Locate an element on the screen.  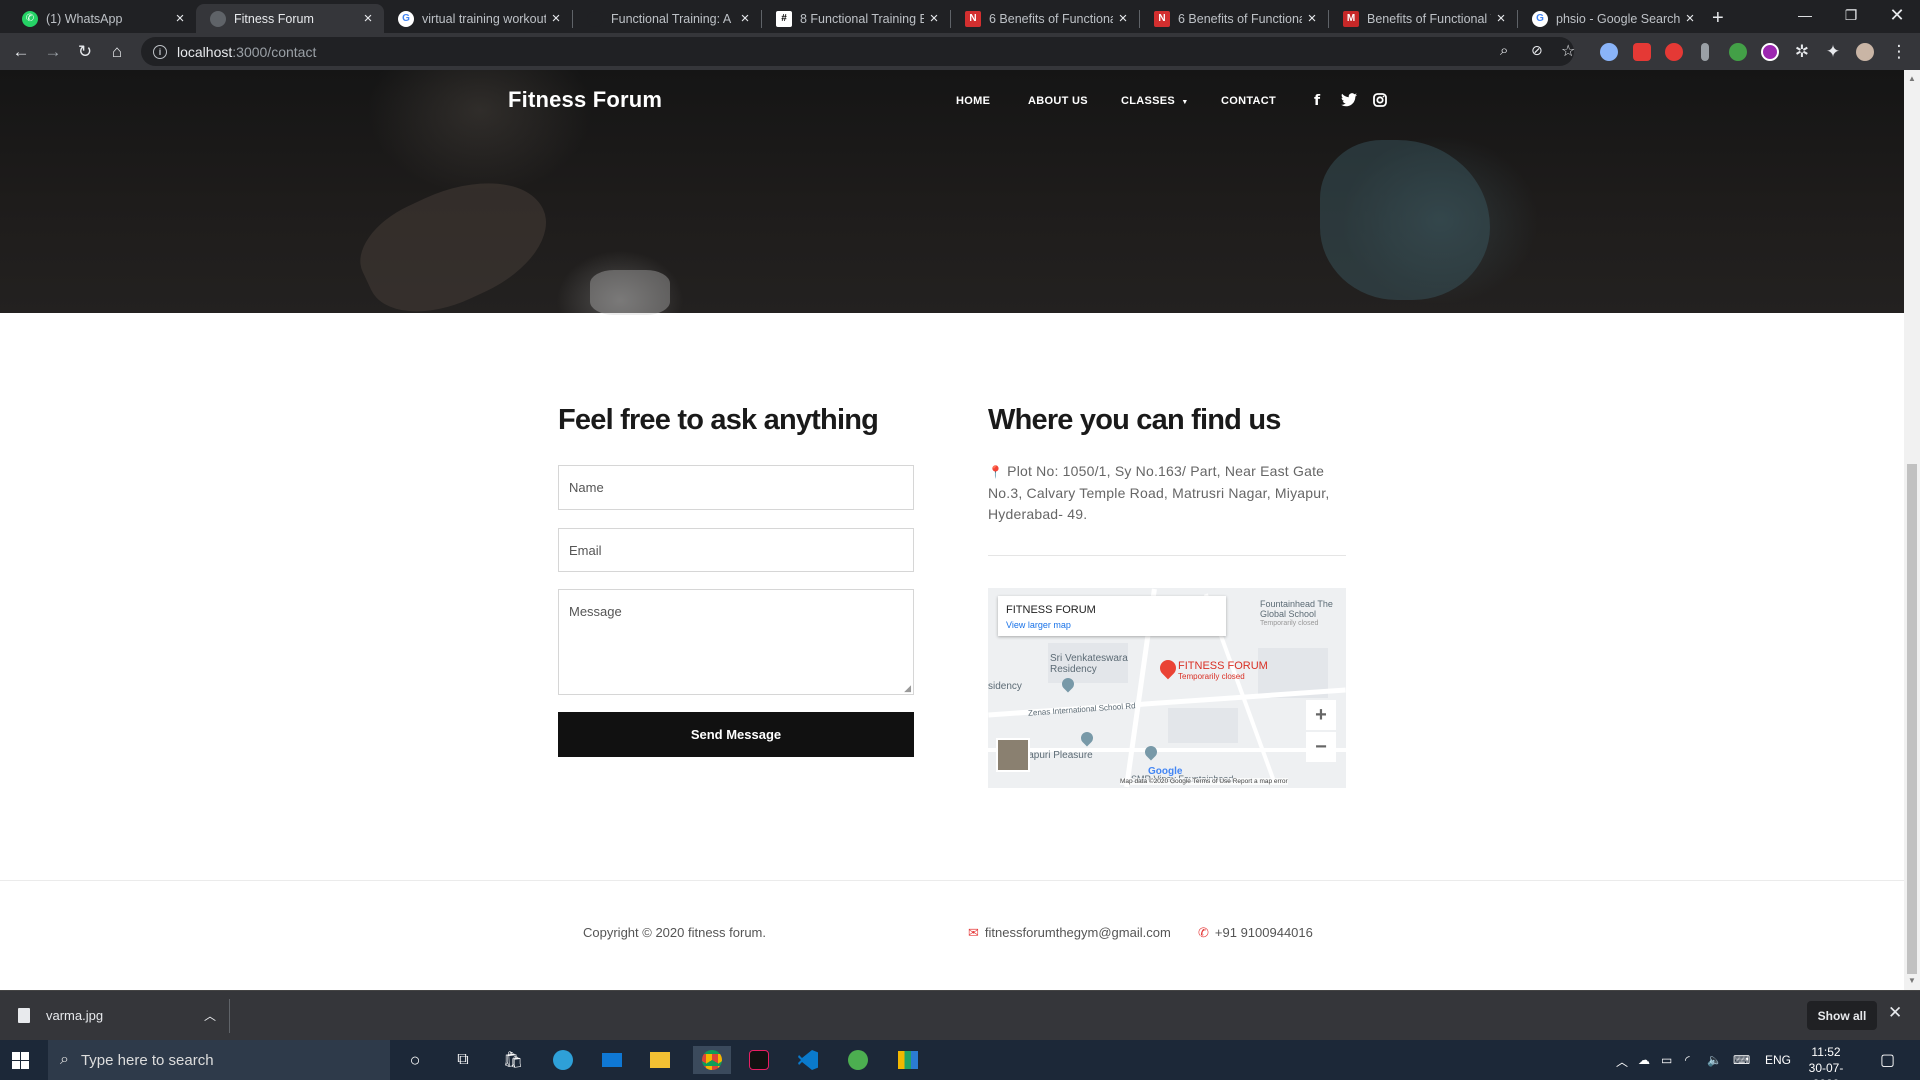
tab-whatsapp: ✆ (1) WhatsApp × is located at coordinates (102, 18).